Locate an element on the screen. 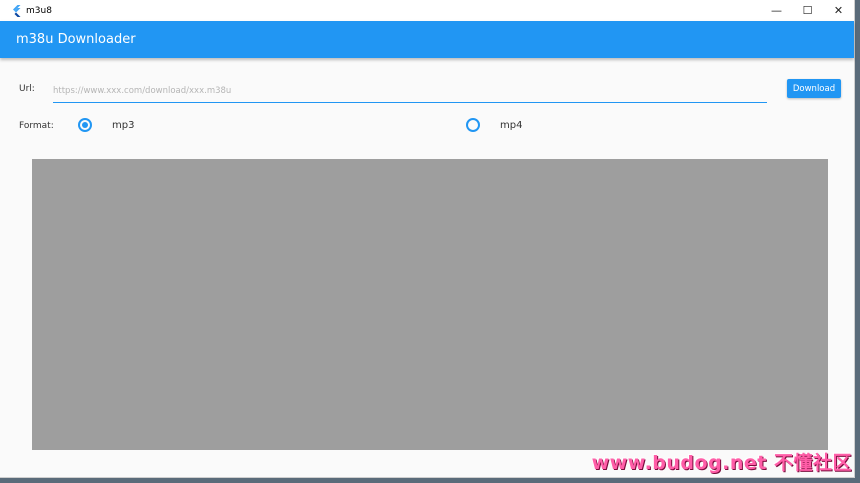 The height and width of the screenshot is (483, 860). format-label: Format: is located at coordinates (36, 126).